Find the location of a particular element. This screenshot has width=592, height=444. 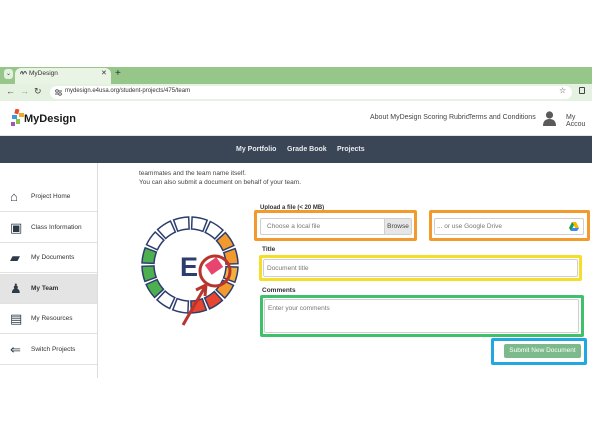

forward-icon: → is located at coordinates (24, 91).